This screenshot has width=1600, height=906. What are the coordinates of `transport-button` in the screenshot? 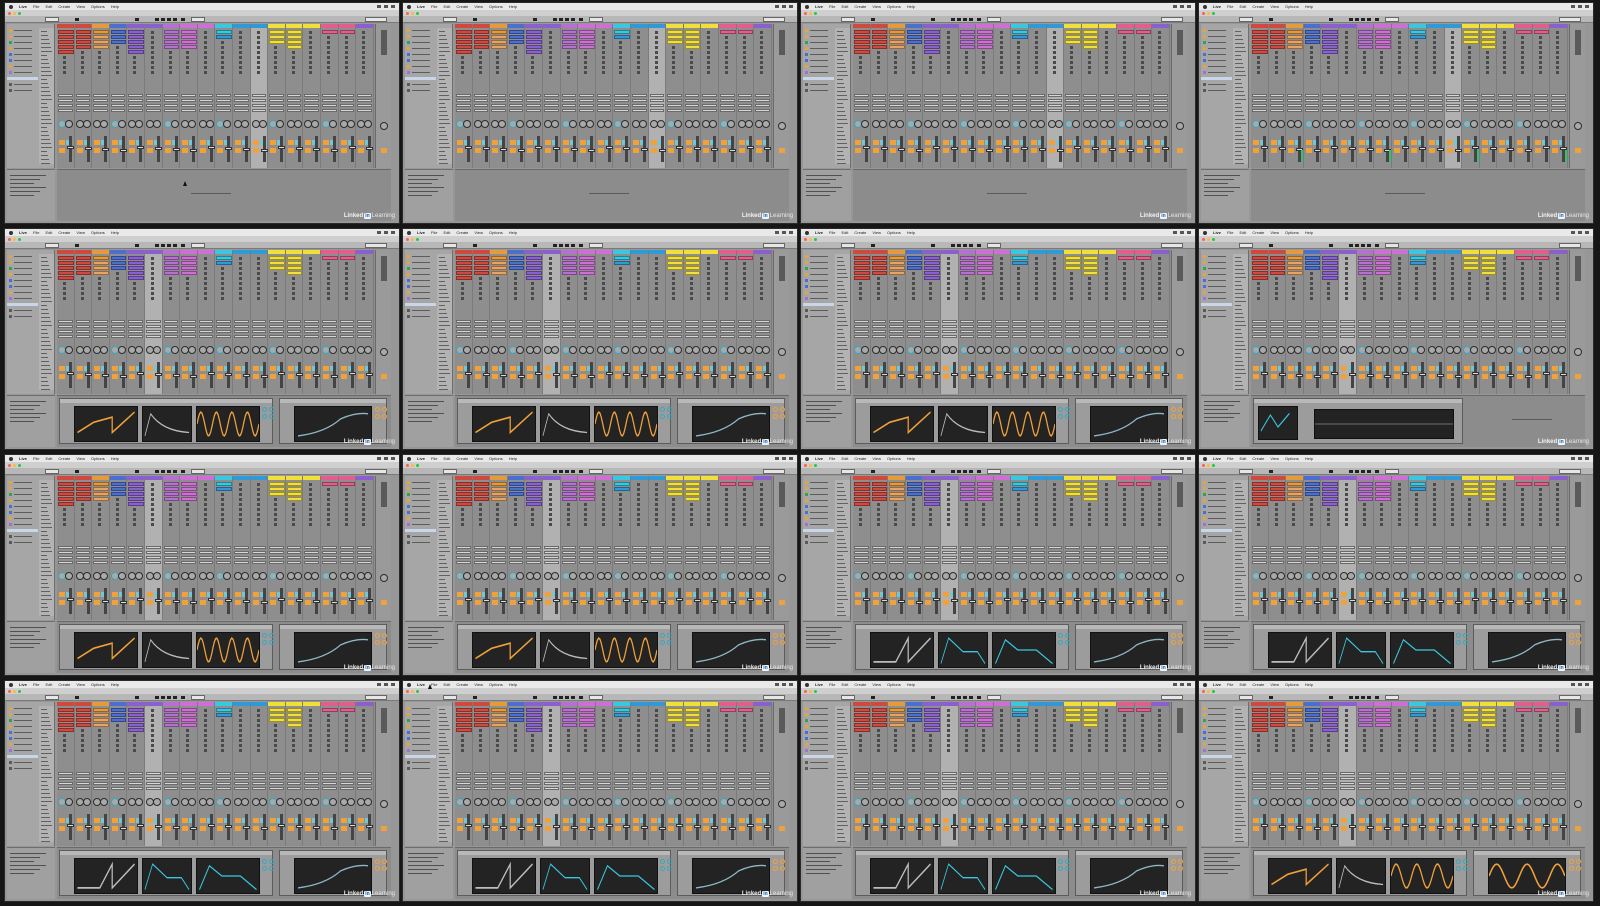 It's located at (959, 245).